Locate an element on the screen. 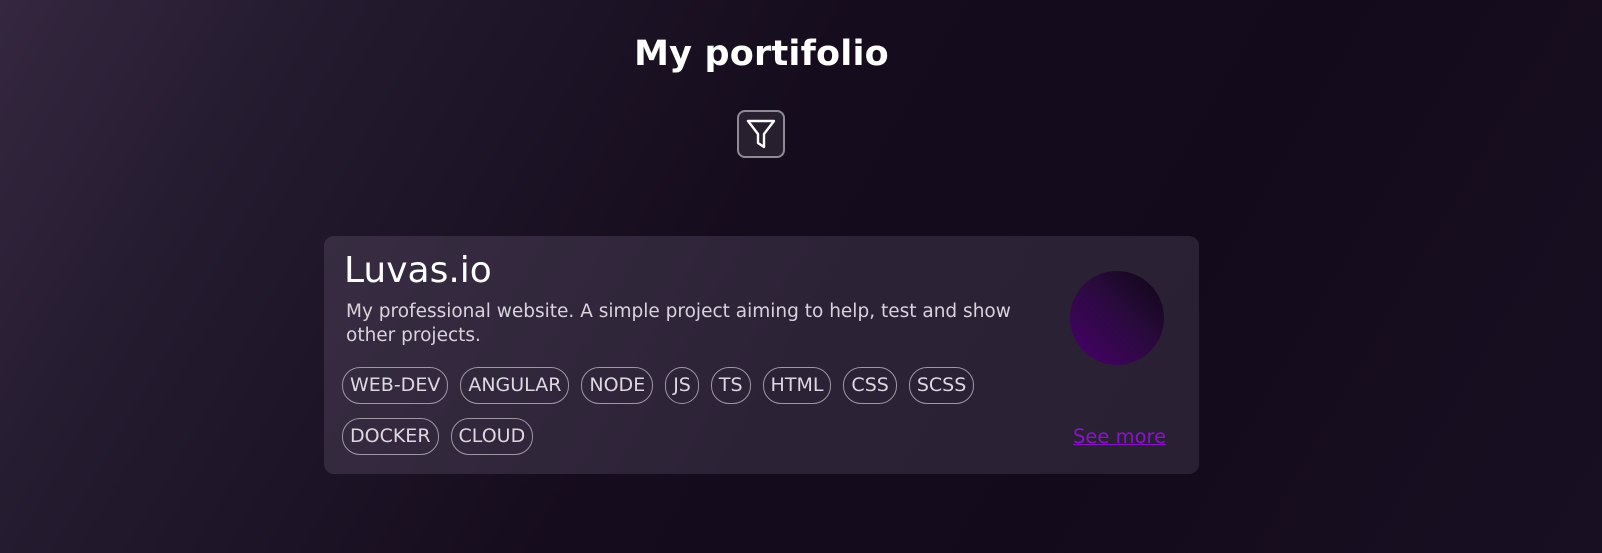 Image resolution: width=1602 pixels, height=553 pixels. filter-icon is located at coordinates (761, 134).